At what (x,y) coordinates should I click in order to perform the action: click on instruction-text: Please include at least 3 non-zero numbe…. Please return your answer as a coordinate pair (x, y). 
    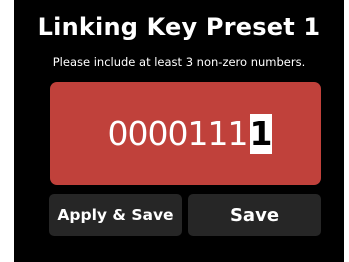
    Looking at the image, I should click on (179, 62).